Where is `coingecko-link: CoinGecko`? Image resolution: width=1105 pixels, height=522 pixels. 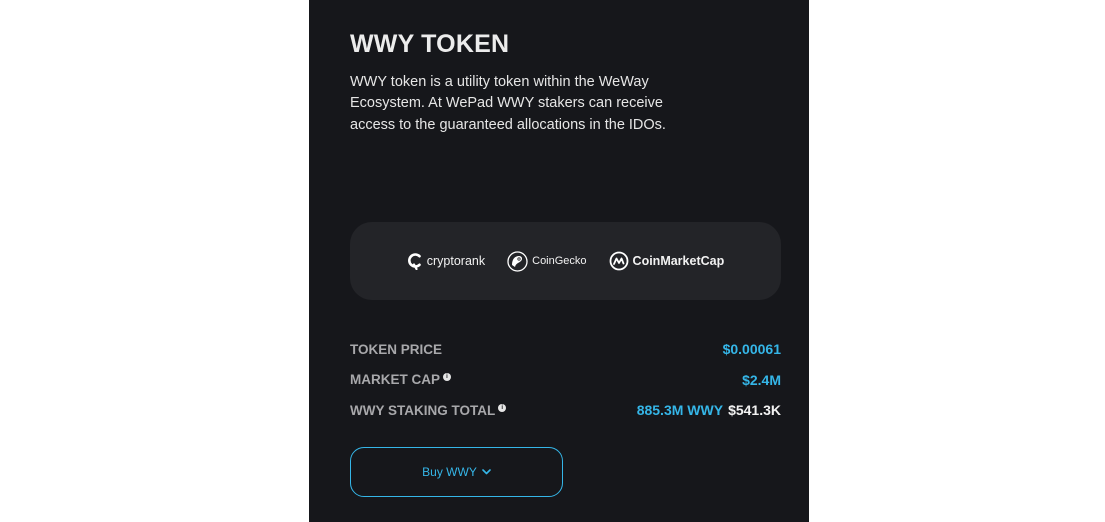
coingecko-link: CoinGecko is located at coordinates (547, 261).